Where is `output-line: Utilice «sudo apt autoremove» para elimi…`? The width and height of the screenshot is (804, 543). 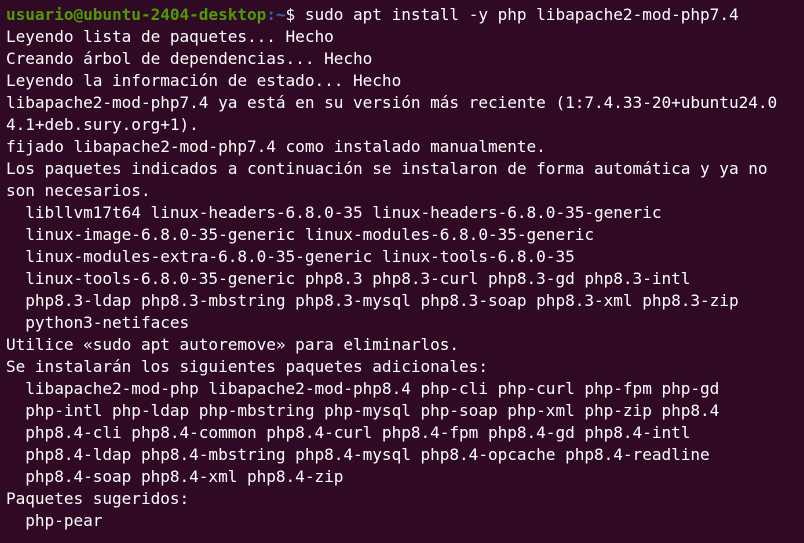
output-line: Utilice «sudo apt autoremove» para elimi… is located at coordinates (233, 344).